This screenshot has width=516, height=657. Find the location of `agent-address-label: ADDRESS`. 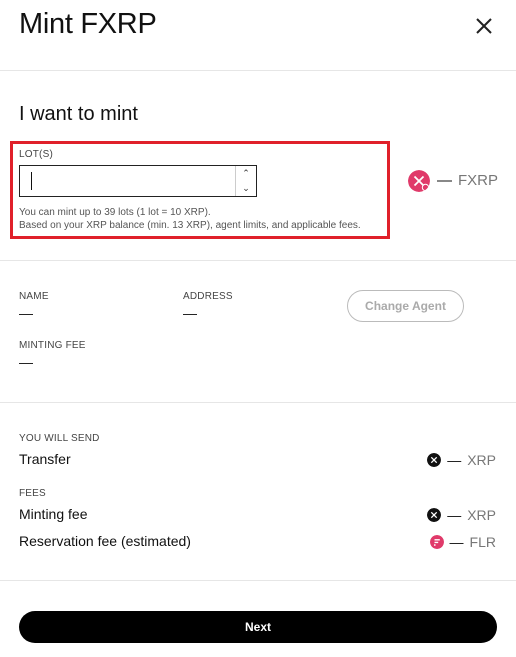

agent-address-label: ADDRESS is located at coordinates (208, 296).